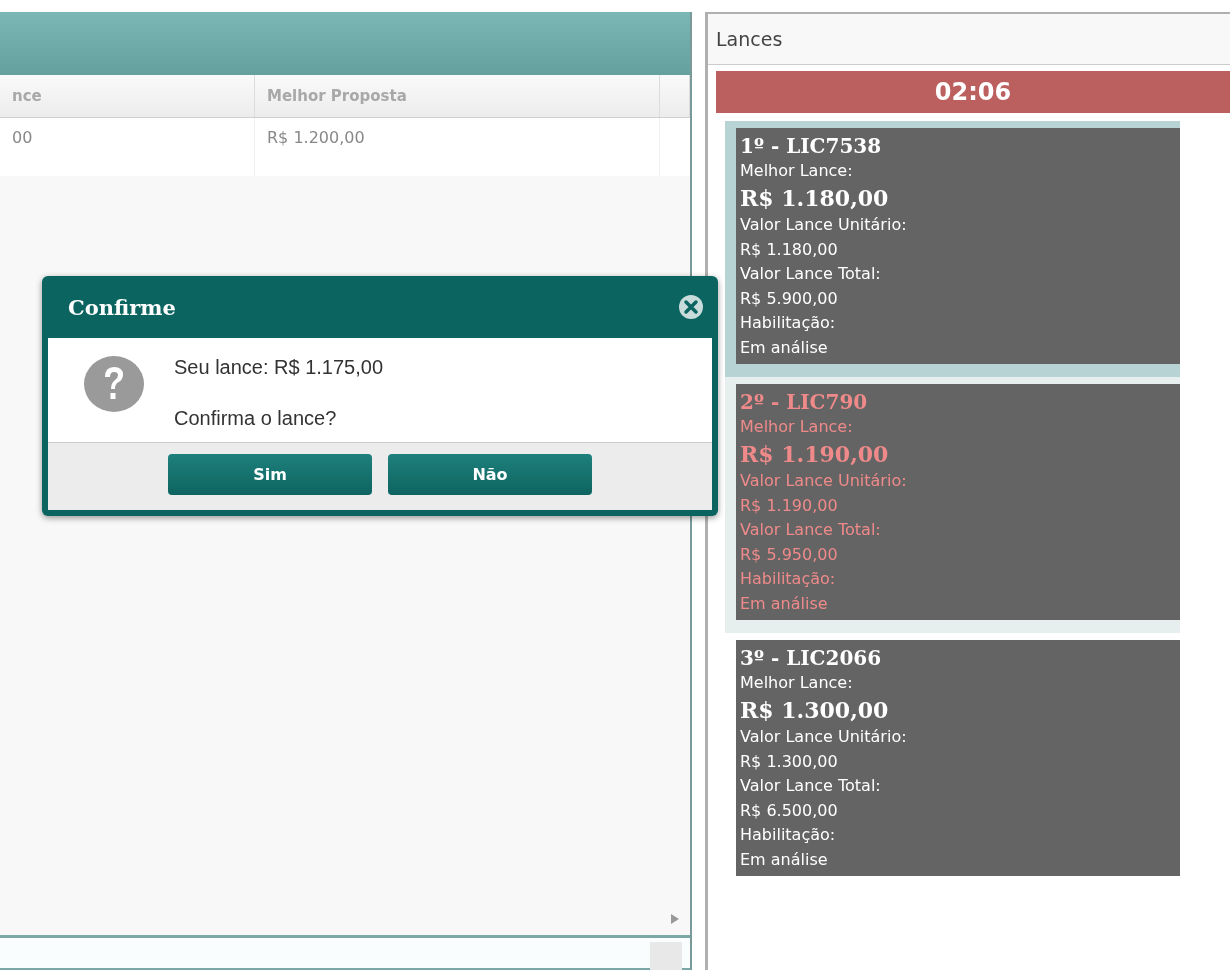  I want to click on bid-rank: 2º - LIC790, so click(804, 402).